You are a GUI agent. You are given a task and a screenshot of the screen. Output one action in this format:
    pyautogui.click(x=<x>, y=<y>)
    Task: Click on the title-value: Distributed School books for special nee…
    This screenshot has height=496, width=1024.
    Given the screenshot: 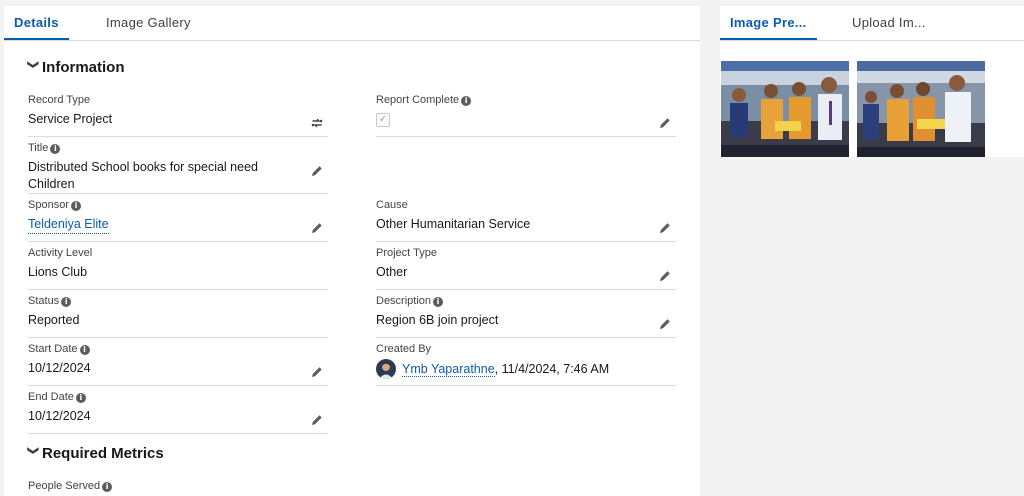 What is the action you would take?
    pyautogui.click(x=143, y=175)
    